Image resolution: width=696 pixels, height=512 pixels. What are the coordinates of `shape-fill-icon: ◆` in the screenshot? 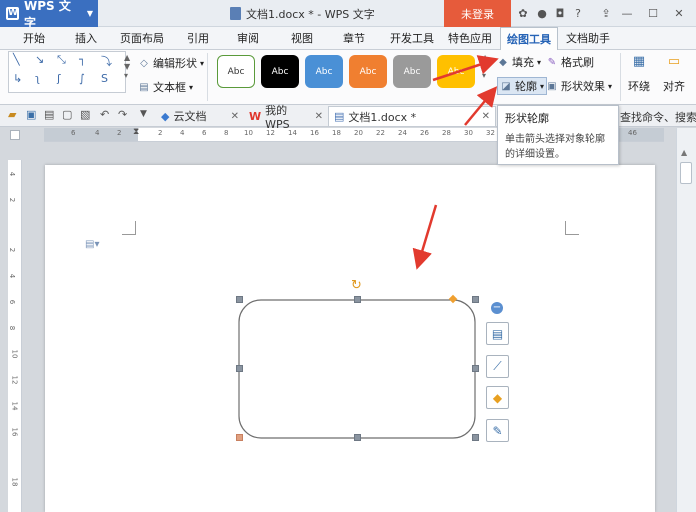 It's located at (497, 397).